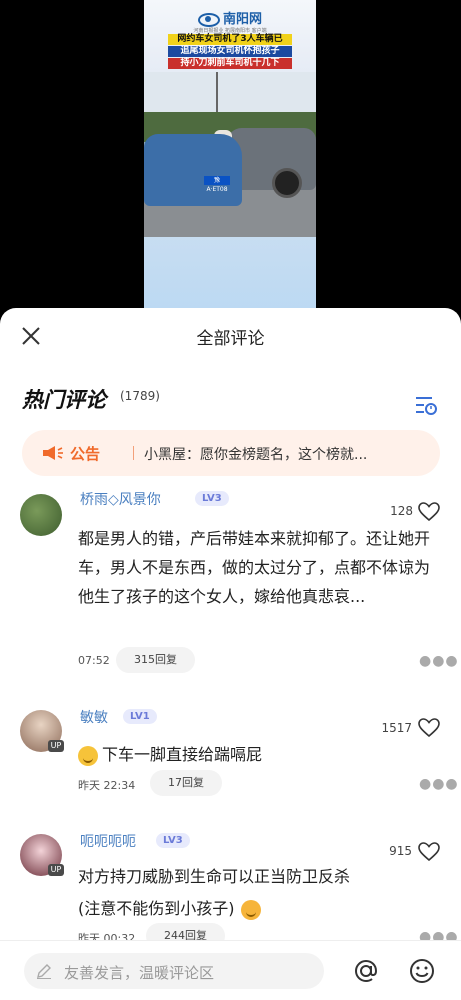  What do you see at coordinates (133, 453) in the screenshot?
I see `announcement-divider` at bounding box center [133, 453].